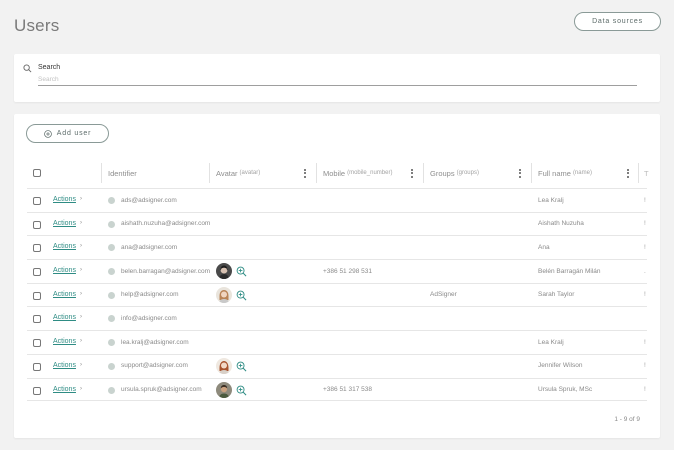 This screenshot has height=450, width=674. I want to click on identifier-cell: ana@adsigner.com, so click(149, 247).